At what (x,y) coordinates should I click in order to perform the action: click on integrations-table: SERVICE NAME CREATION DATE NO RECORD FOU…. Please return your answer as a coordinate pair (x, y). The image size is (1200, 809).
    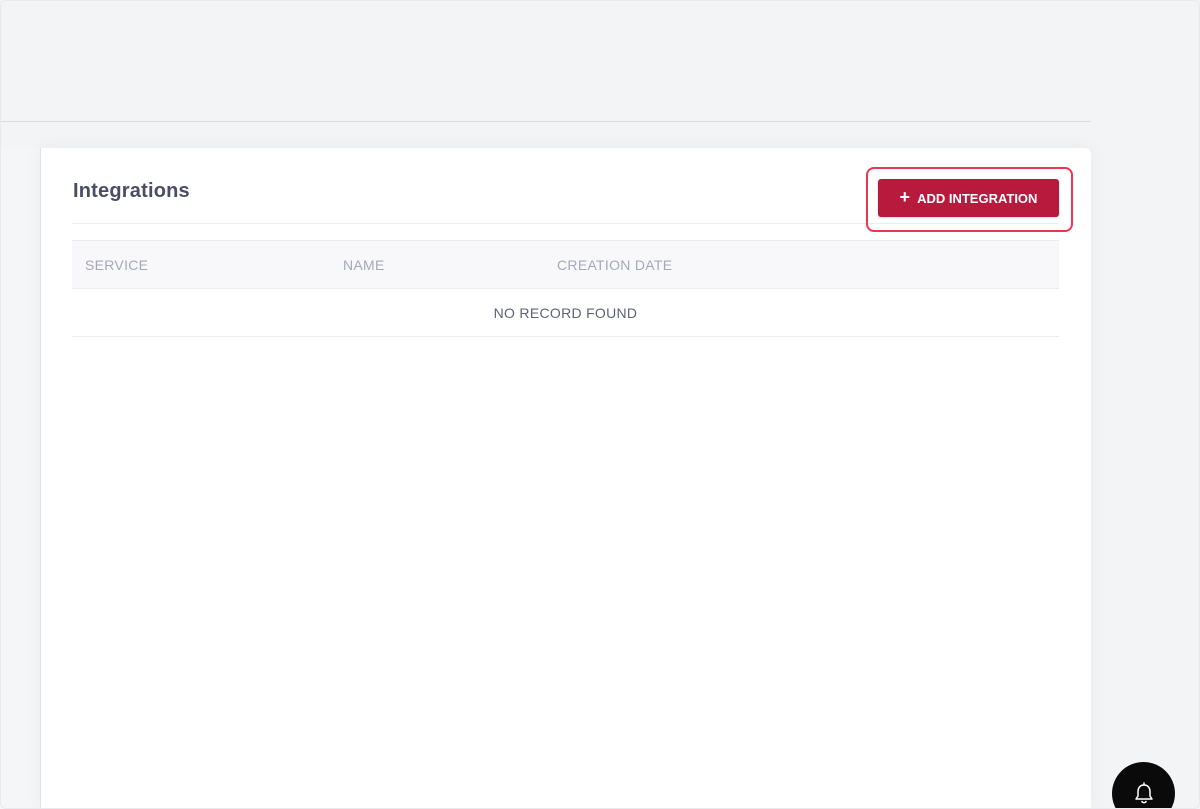
    Looking at the image, I should click on (565, 288).